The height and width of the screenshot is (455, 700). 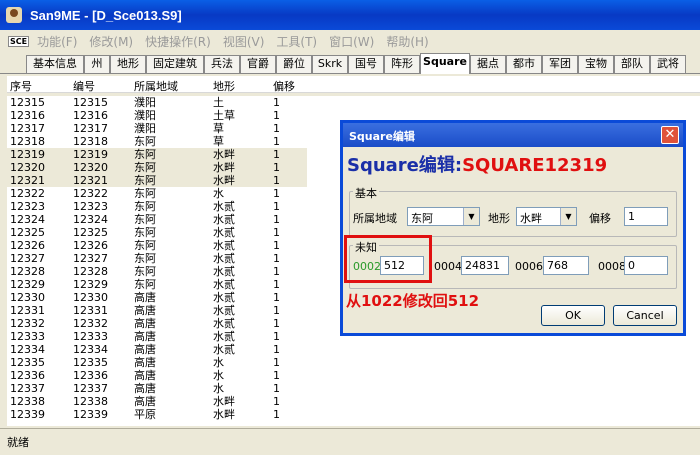 I want to click on tab-city: 都市, so click(x=524, y=64).